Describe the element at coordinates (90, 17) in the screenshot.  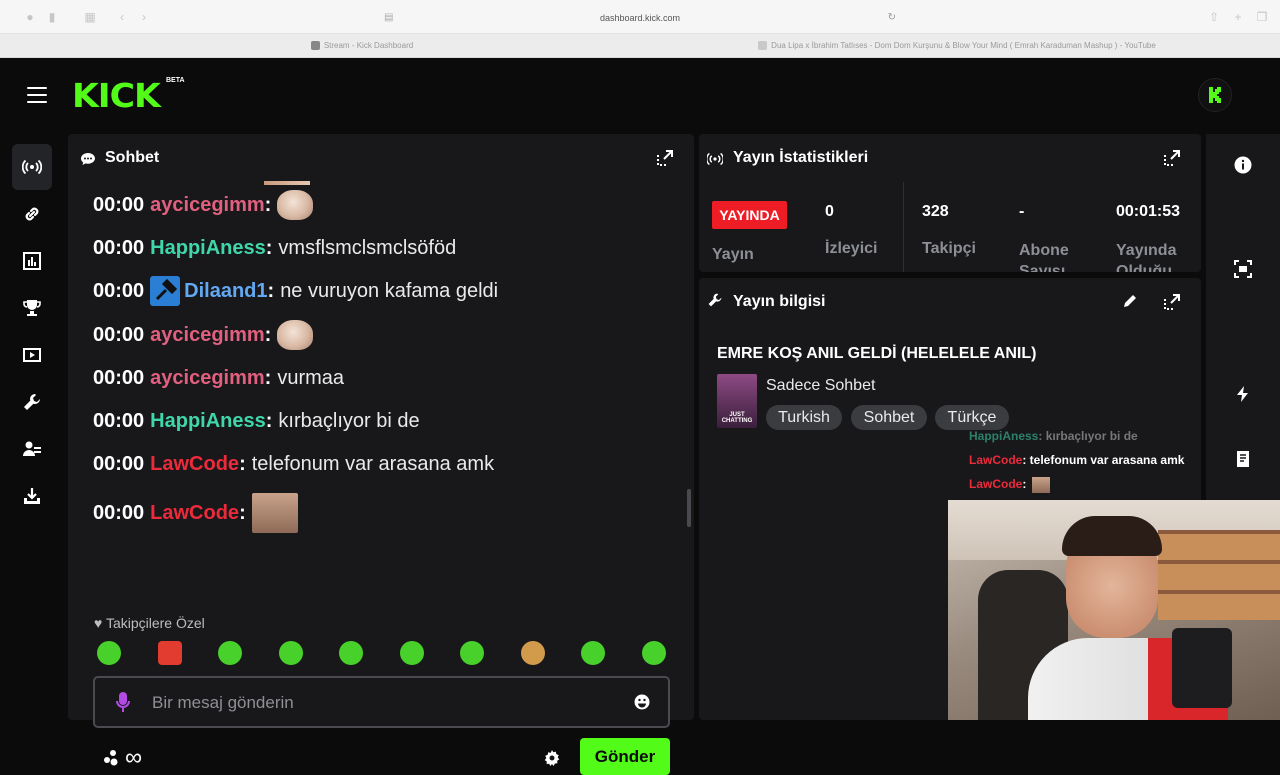
I see `tab-grid-icon: ▦` at that location.